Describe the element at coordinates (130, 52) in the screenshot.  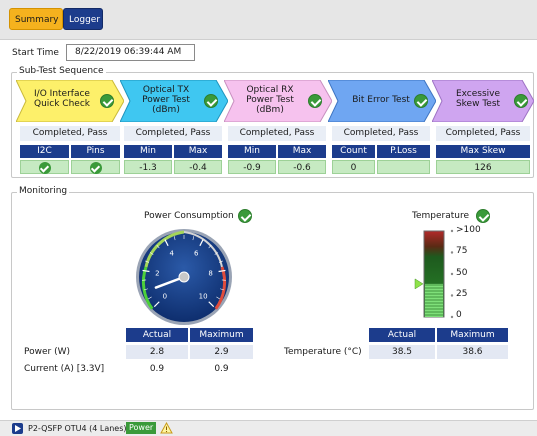
I see `start-time-field: 8/22/2019 06:39:44 AM` at that location.